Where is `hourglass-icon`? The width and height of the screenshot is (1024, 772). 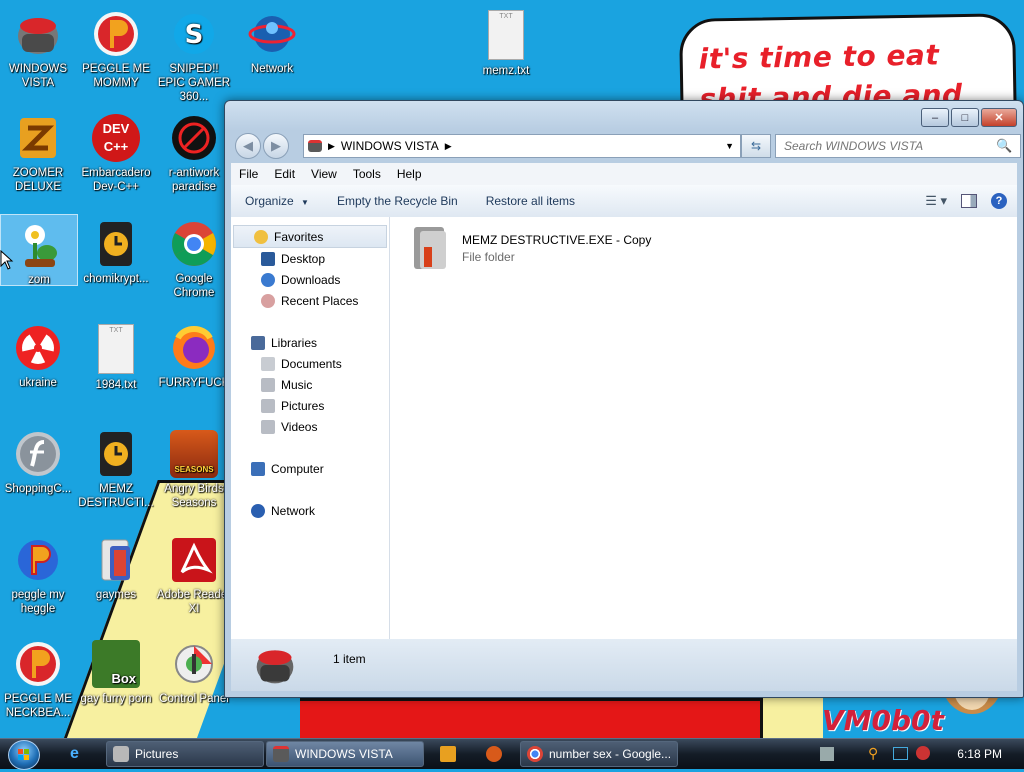
hourglass-icon is located at coordinates (116, 244).